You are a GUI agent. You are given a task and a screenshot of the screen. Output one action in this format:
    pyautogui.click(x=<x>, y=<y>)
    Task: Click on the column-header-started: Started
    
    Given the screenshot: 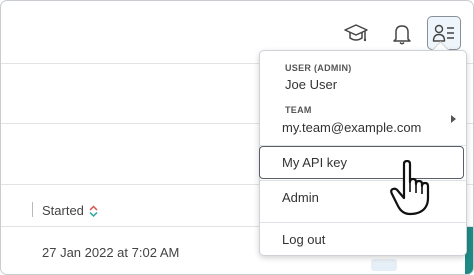 What is the action you would take?
    pyautogui.click(x=70, y=210)
    